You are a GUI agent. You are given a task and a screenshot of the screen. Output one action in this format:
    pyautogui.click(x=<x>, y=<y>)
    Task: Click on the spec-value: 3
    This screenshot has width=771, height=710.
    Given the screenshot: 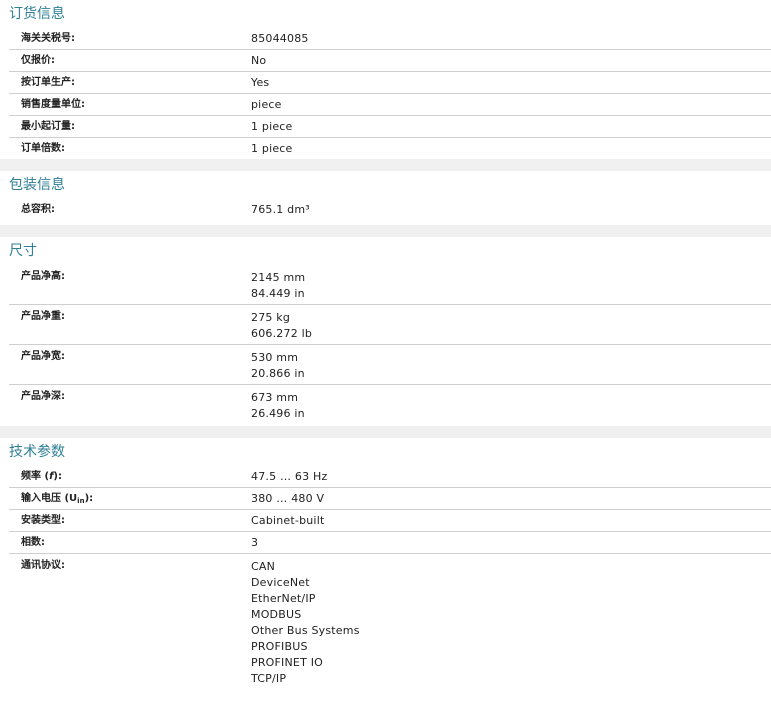 What is the action you would take?
    pyautogui.click(x=255, y=542)
    